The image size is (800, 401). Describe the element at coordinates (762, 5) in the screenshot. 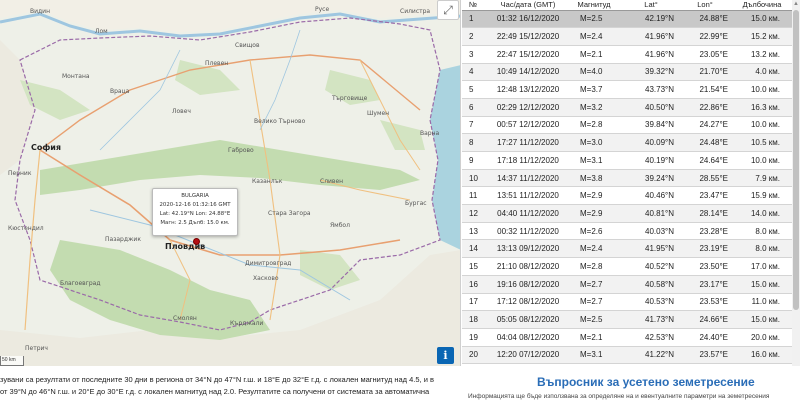

I see `col-header-depth: Дълбочина` at that location.